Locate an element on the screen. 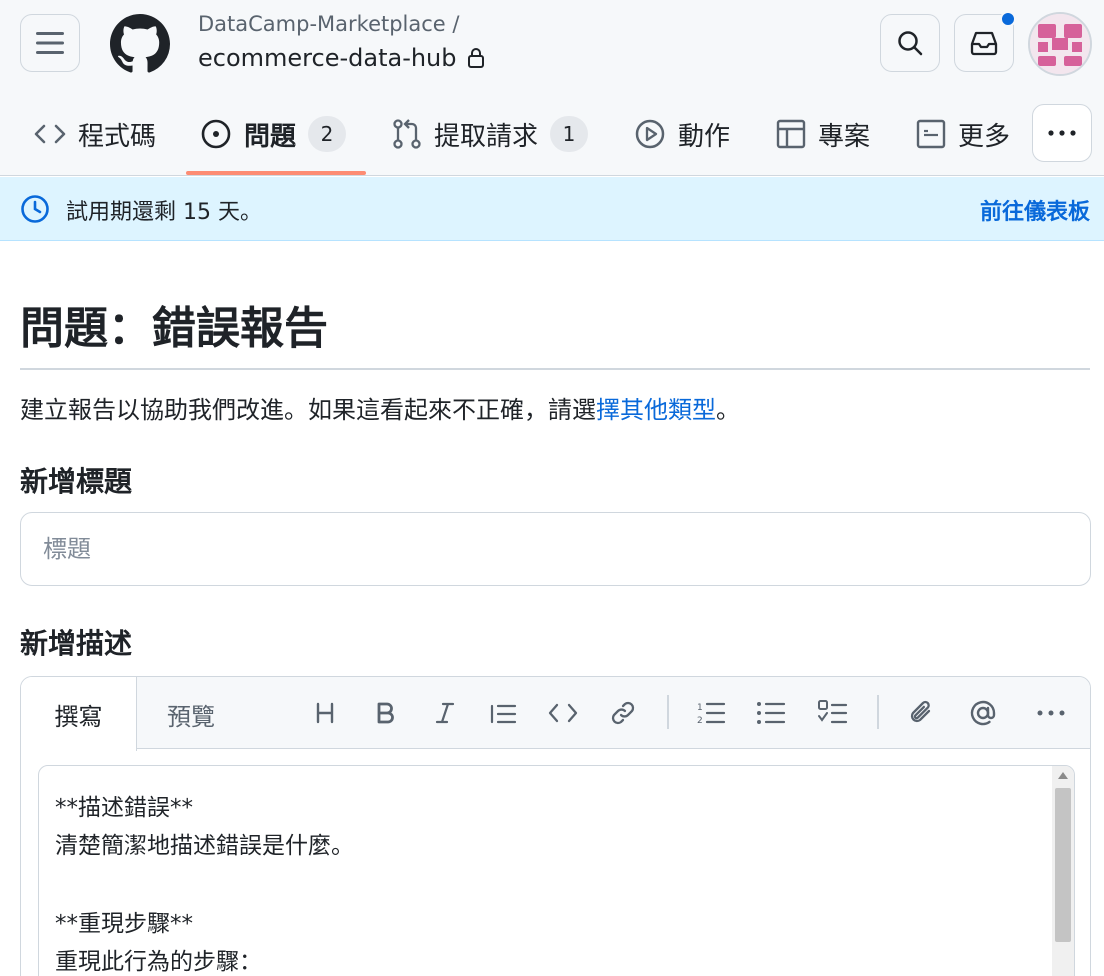 The height and width of the screenshot is (976, 1104). code-button is located at coordinates (563, 713).